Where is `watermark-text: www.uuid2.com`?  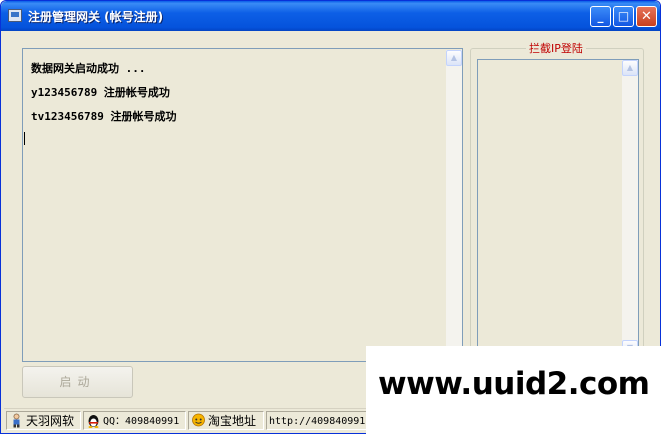 watermark-text: www.uuid2.com is located at coordinates (514, 384).